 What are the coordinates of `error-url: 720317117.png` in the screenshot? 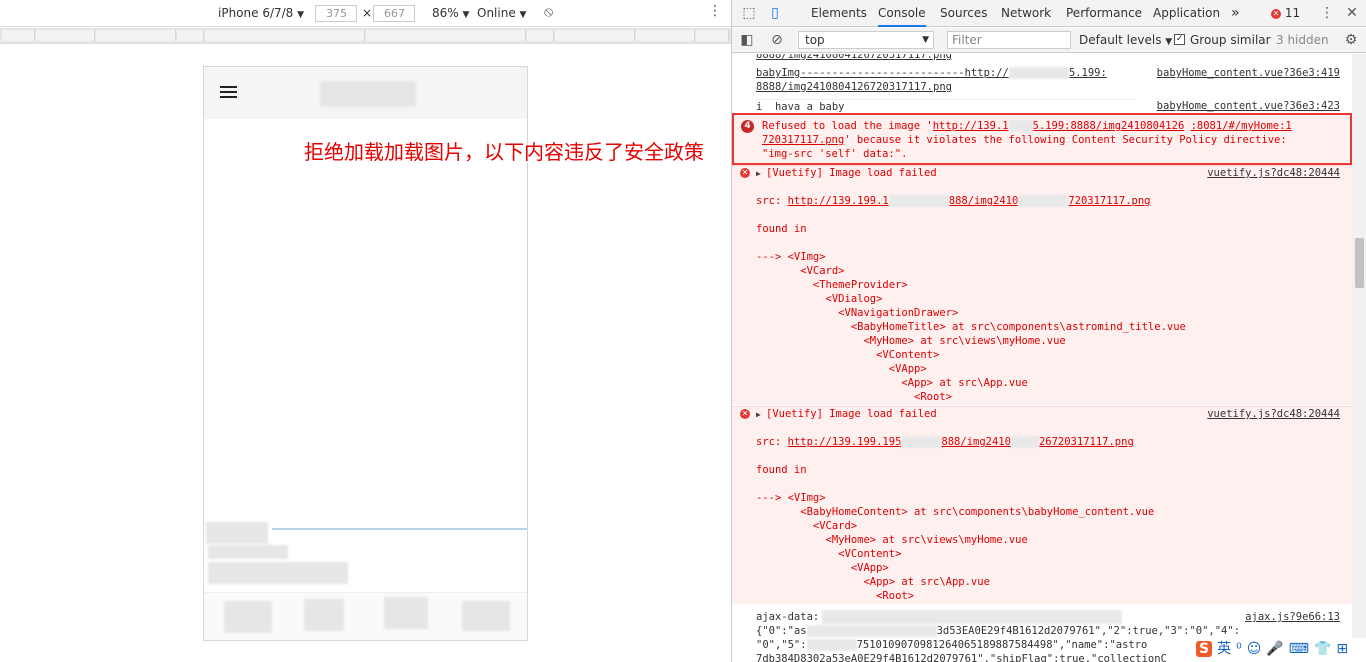 It's located at (1109, 201).